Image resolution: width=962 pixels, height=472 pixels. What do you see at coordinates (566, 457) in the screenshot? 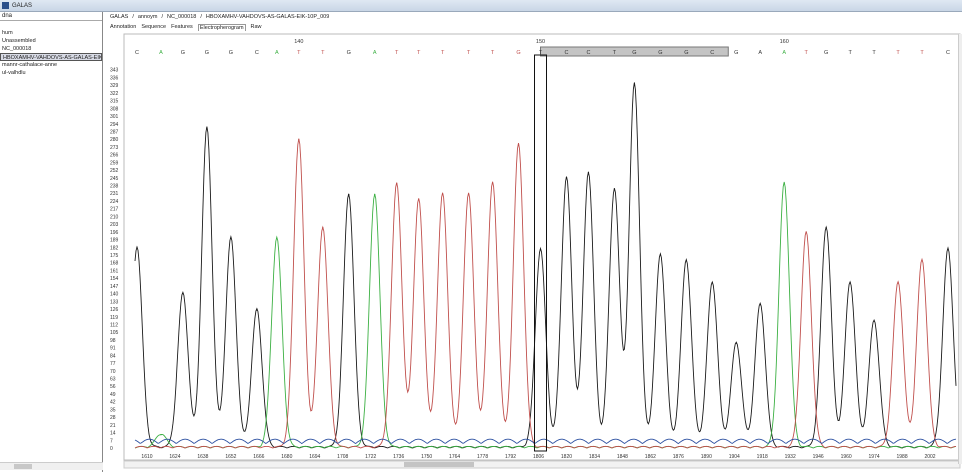
I see `x-tick-label: 1820` at bounding box center [566, 457].